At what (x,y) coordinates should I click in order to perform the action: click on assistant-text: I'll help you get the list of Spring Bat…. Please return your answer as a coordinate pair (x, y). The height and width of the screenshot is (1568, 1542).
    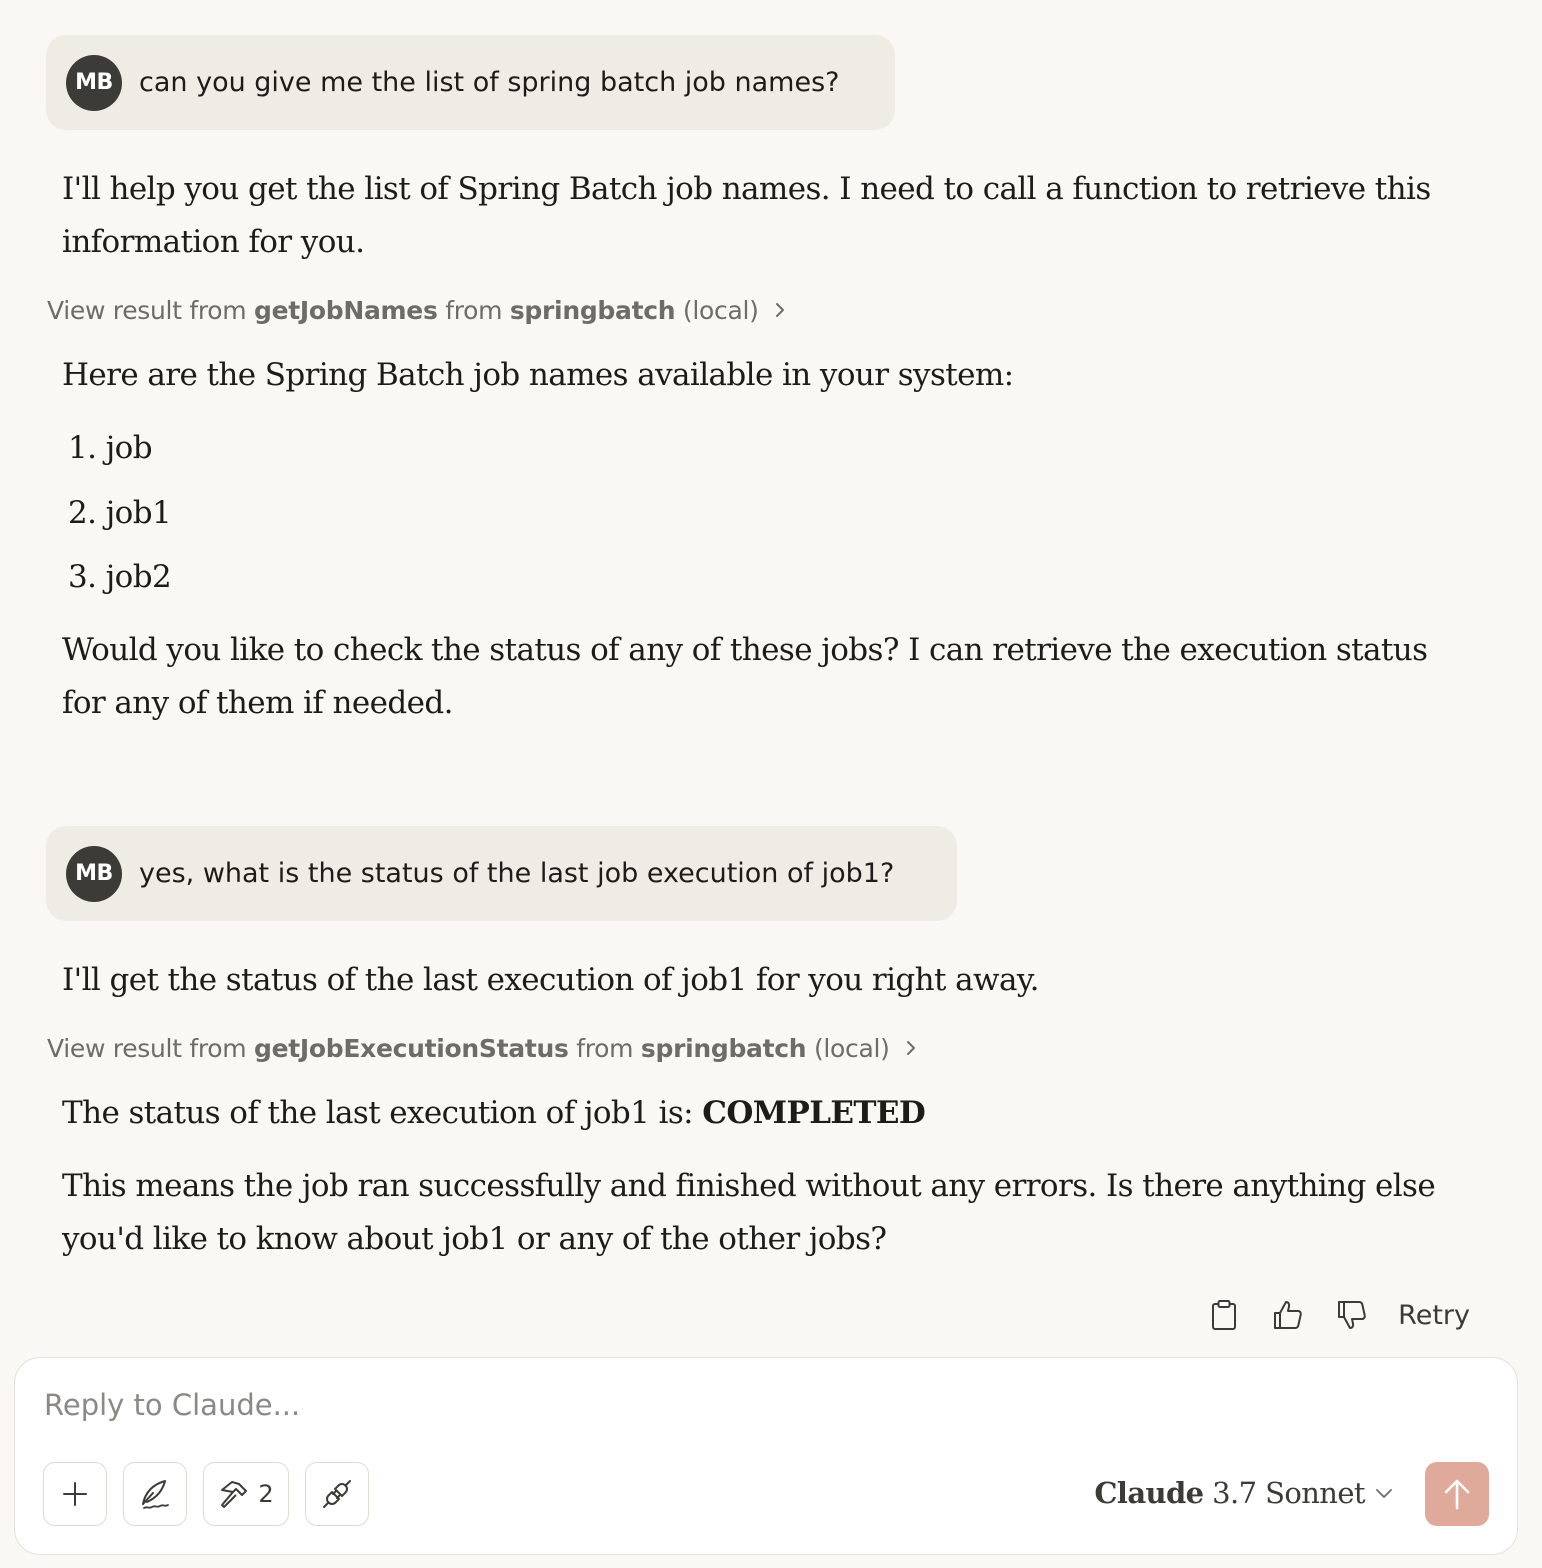
    Looking at the image, I should click on (746, 215).